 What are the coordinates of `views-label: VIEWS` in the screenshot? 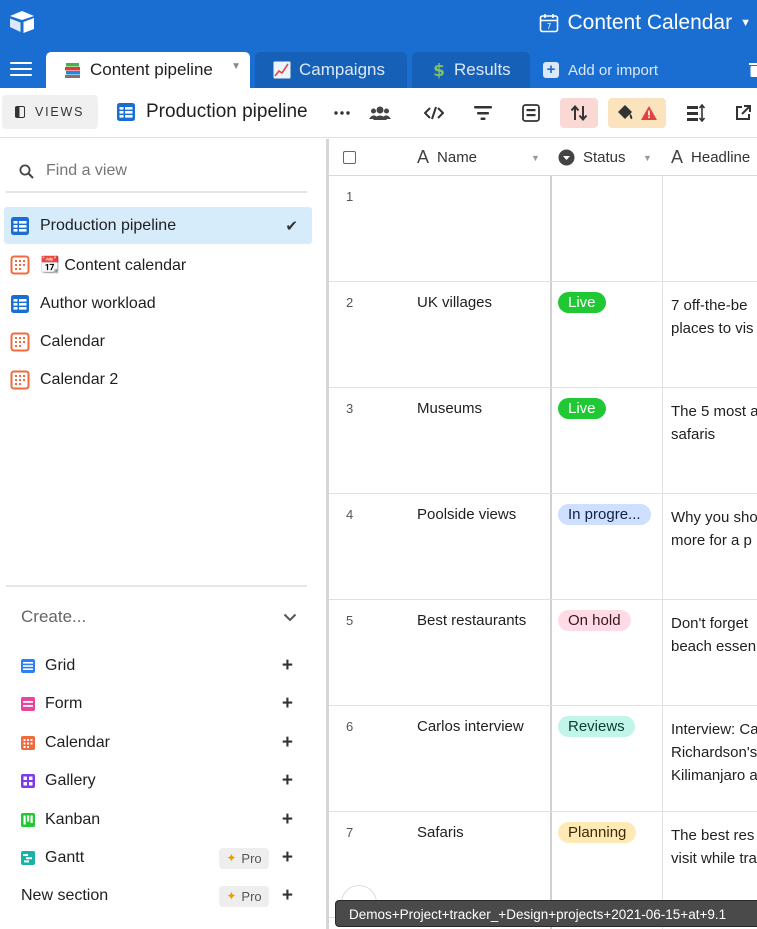 It's located at (60, 112).